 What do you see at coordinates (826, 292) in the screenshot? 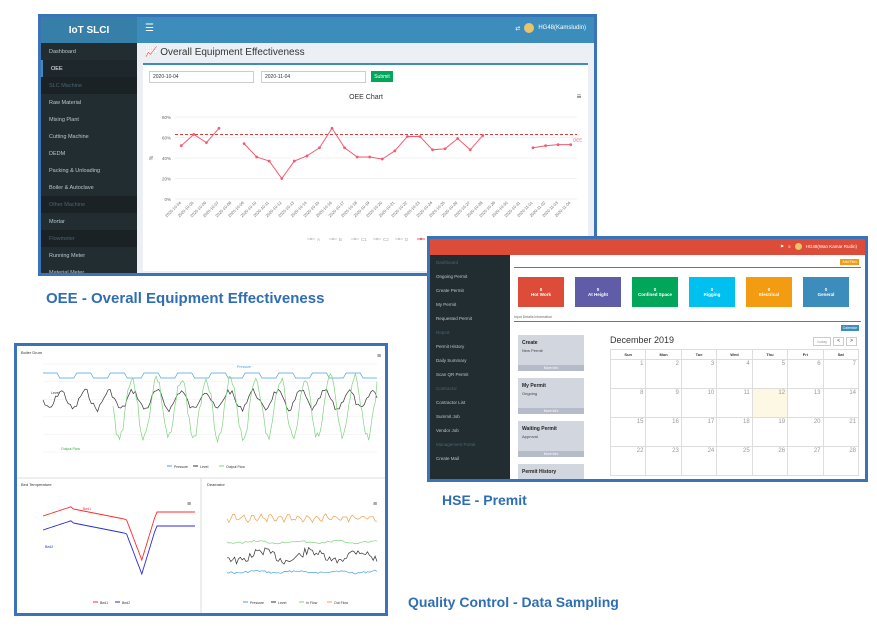
I see `permit-type-tile: 0 General` at bounding box center [826, 292].